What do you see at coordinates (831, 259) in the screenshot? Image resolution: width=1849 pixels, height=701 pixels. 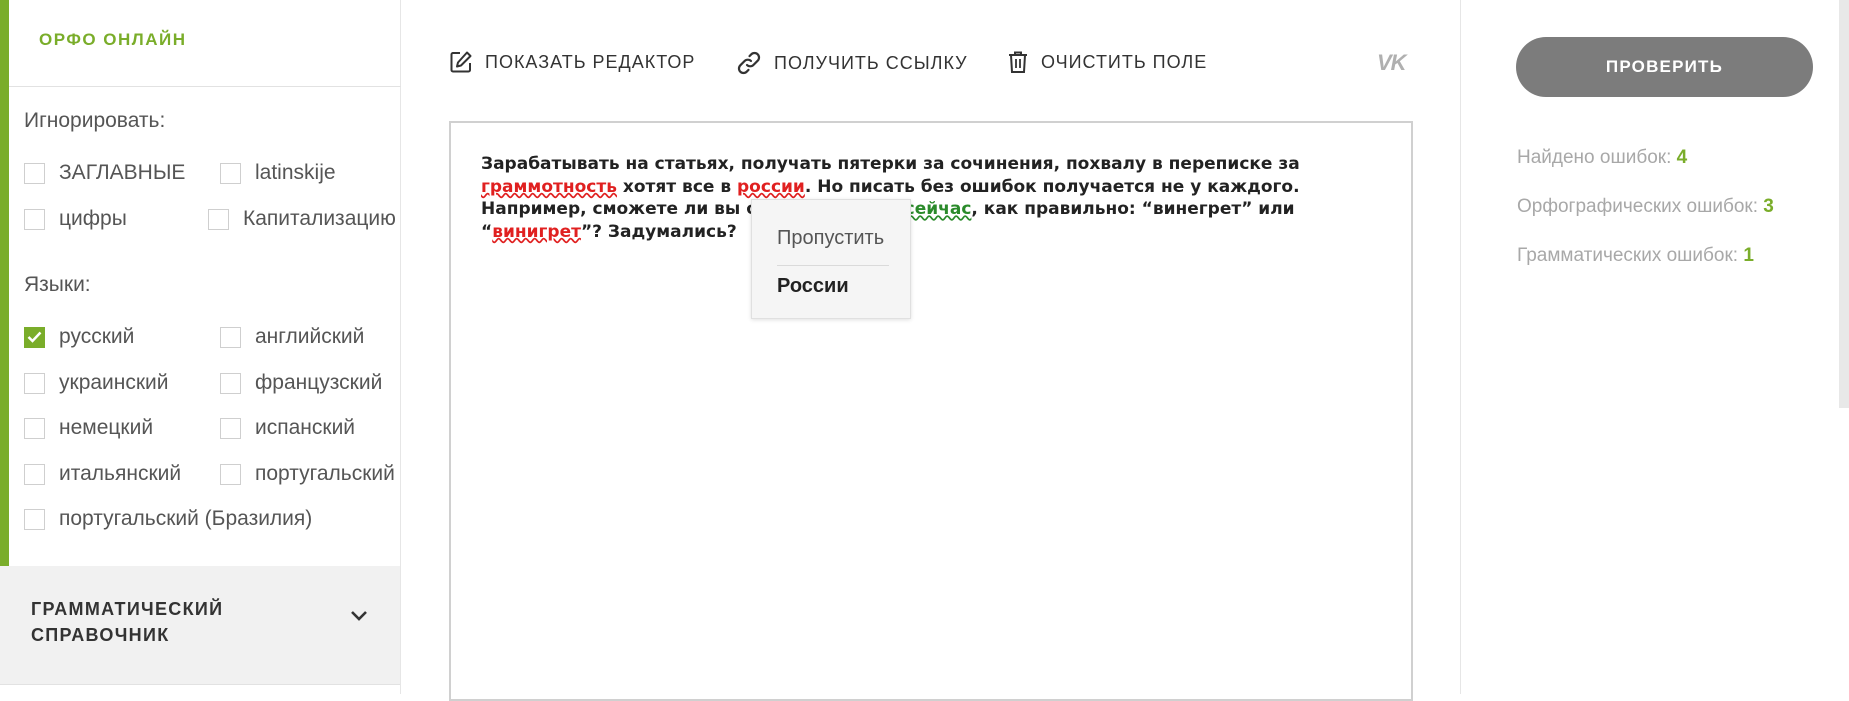 I see `suggestion-popup: Пропустить России` at bounding box center [831, 259].